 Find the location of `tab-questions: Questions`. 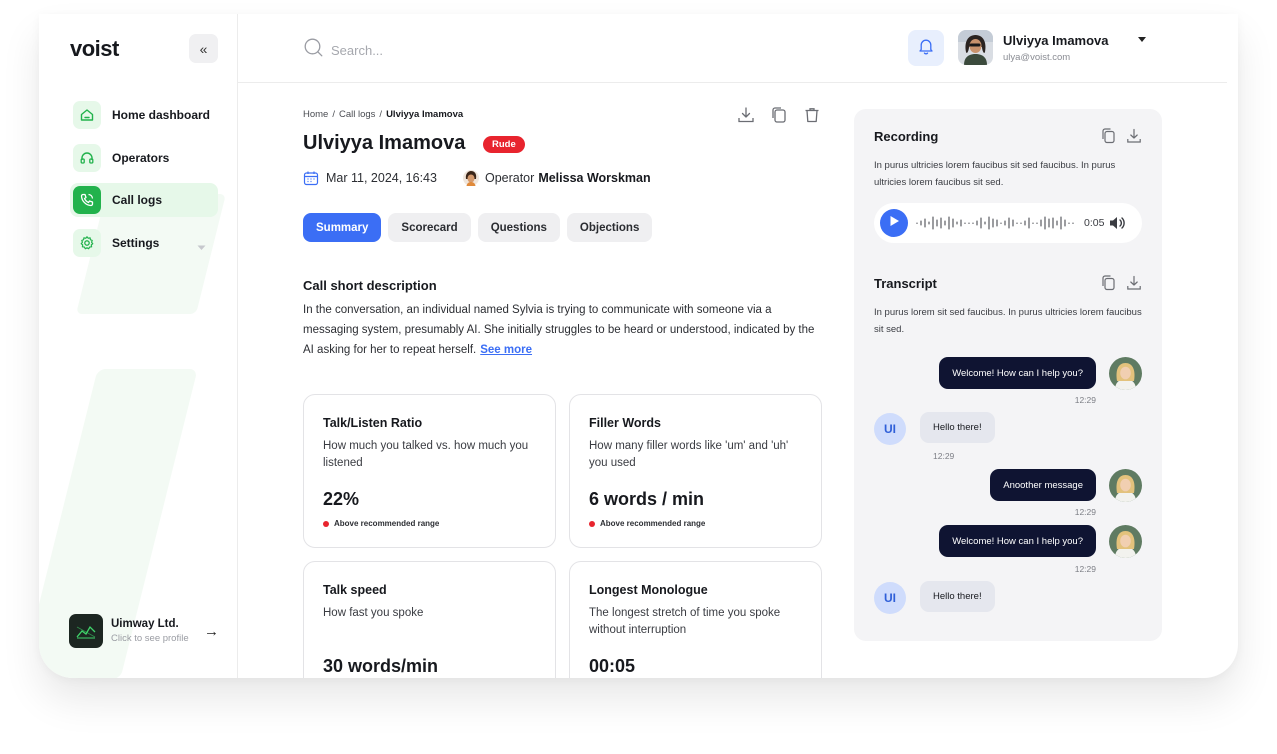

tab-questions: Questions is located at coordinates (518, 227).